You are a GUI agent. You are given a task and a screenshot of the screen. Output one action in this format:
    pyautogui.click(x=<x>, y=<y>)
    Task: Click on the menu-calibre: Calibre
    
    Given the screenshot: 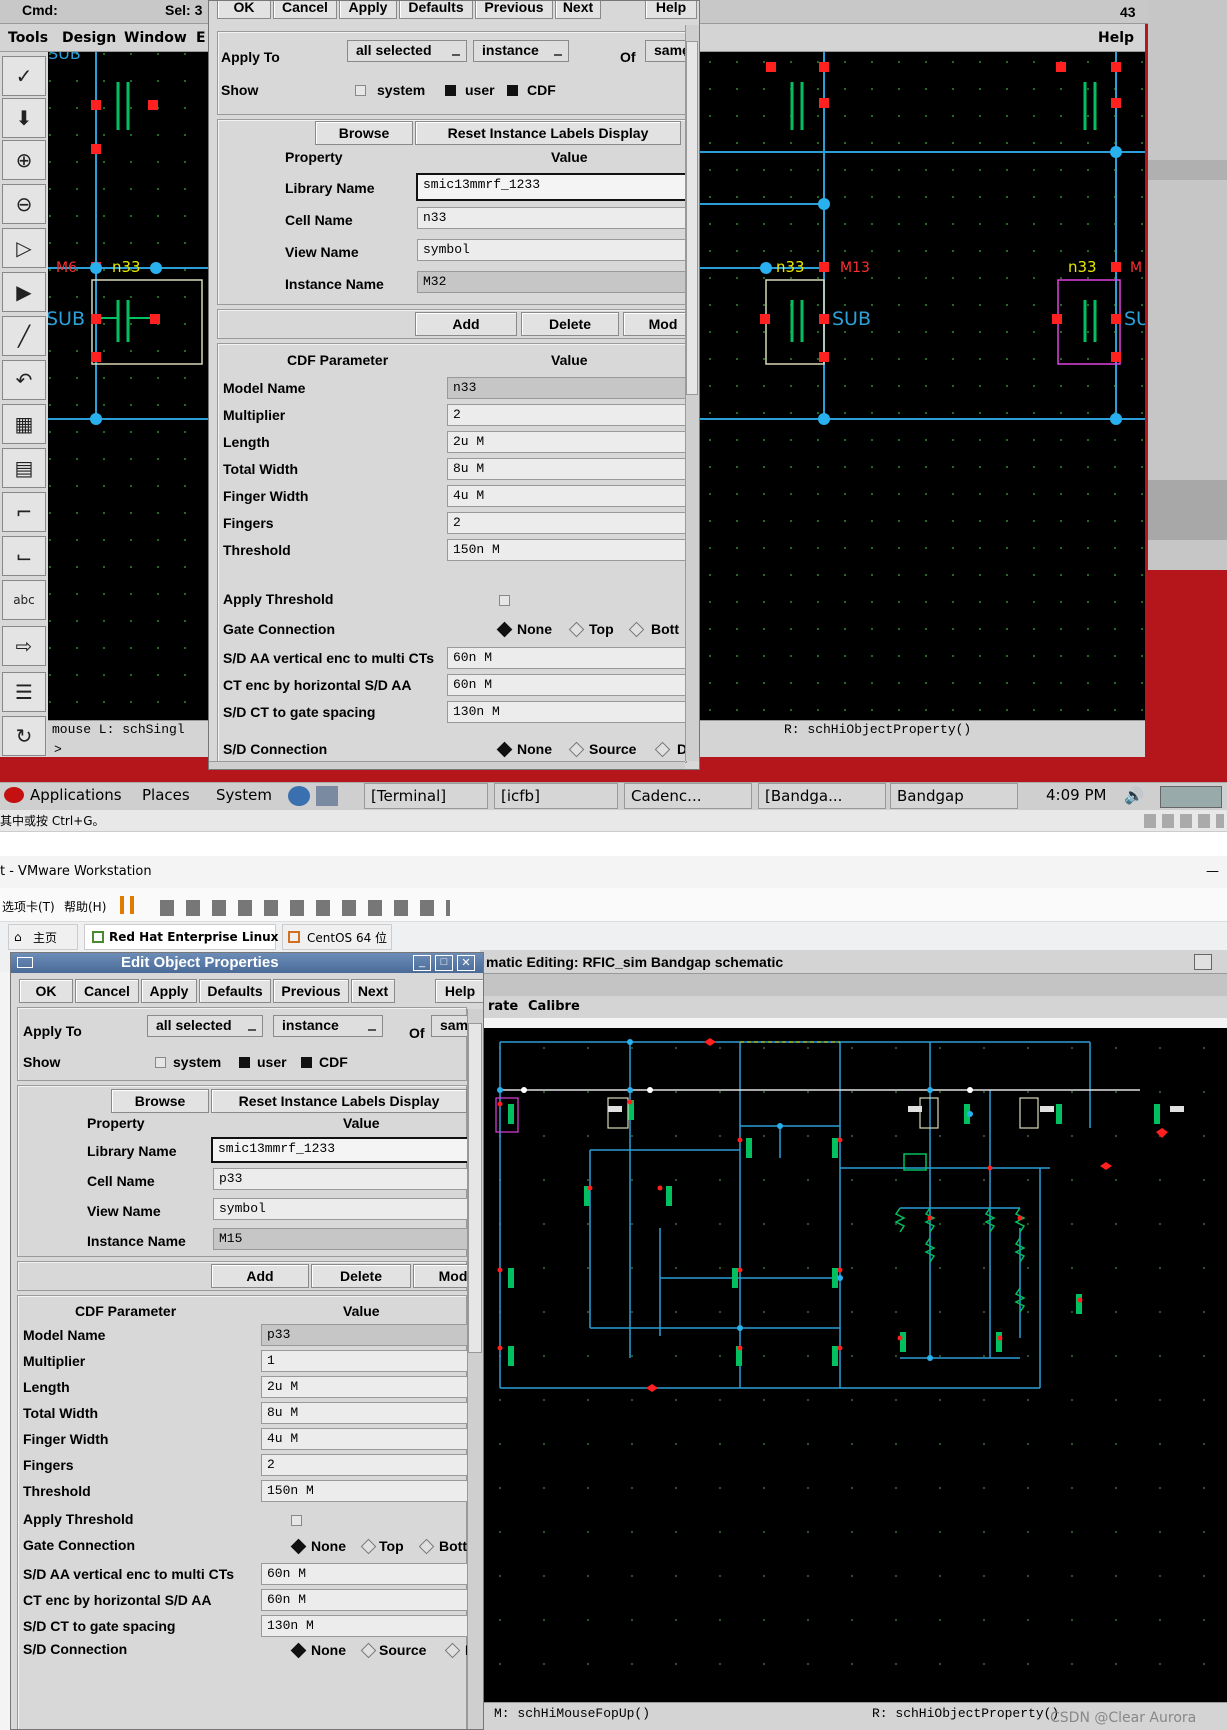 What is the action you would take?
    pyautogui.click(x=554, y=1006)
    